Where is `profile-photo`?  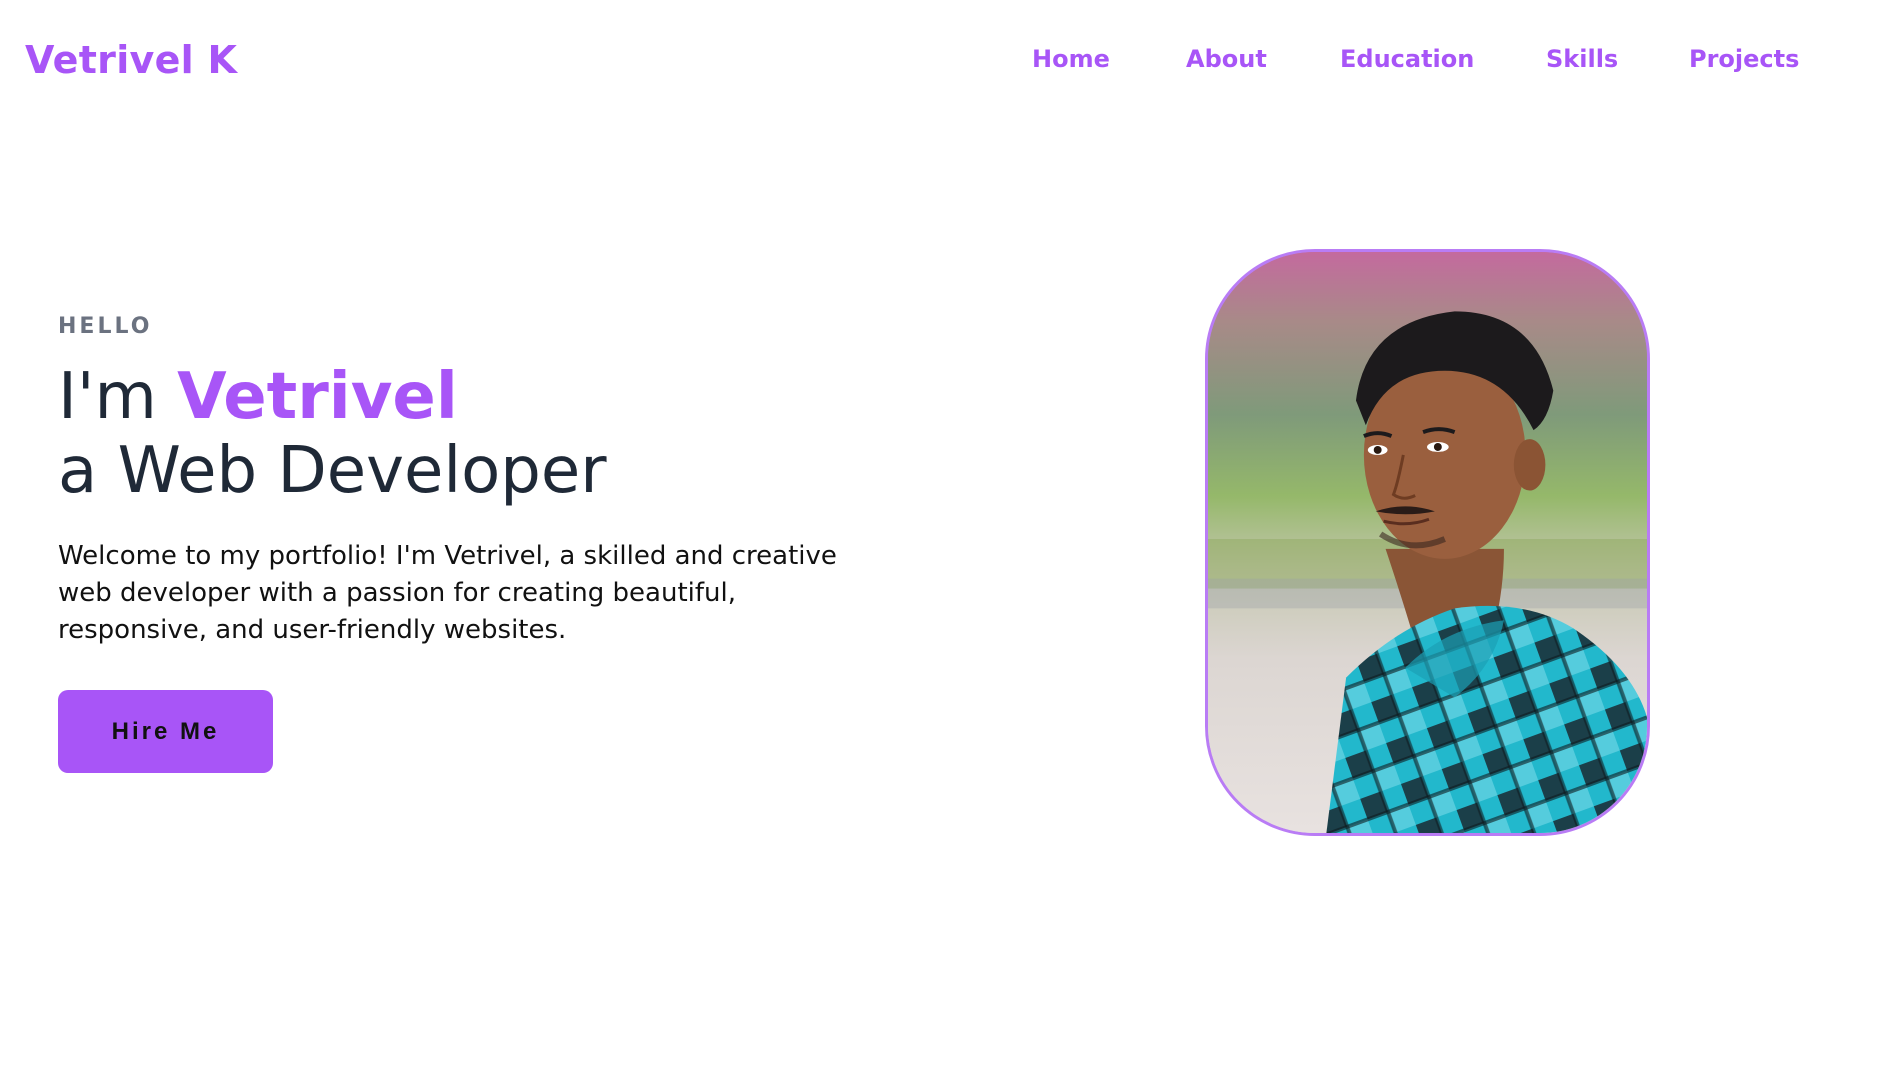 profile-photo is located at coordinates (1427, 542).